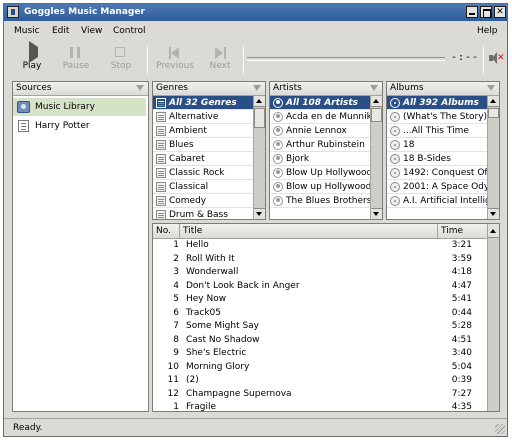 The image size is (512, 442). I want to click on tracks-scrollbar, so click(493, 317).